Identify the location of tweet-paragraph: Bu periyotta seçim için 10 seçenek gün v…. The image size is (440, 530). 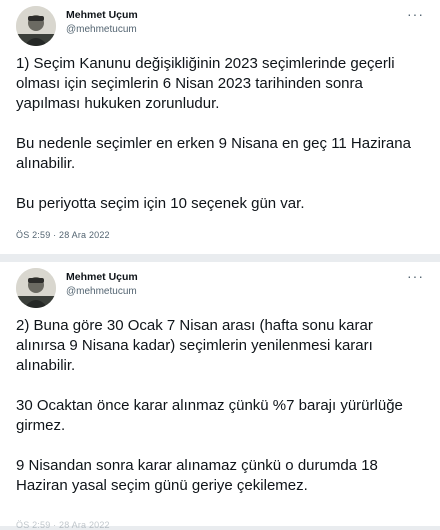
(160, 203).